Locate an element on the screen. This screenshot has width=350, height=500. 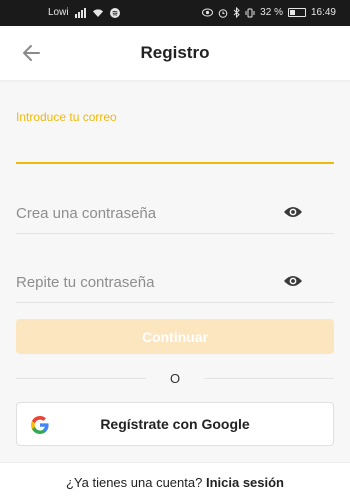
app-header: Registro is located at coordinates (175, 53).